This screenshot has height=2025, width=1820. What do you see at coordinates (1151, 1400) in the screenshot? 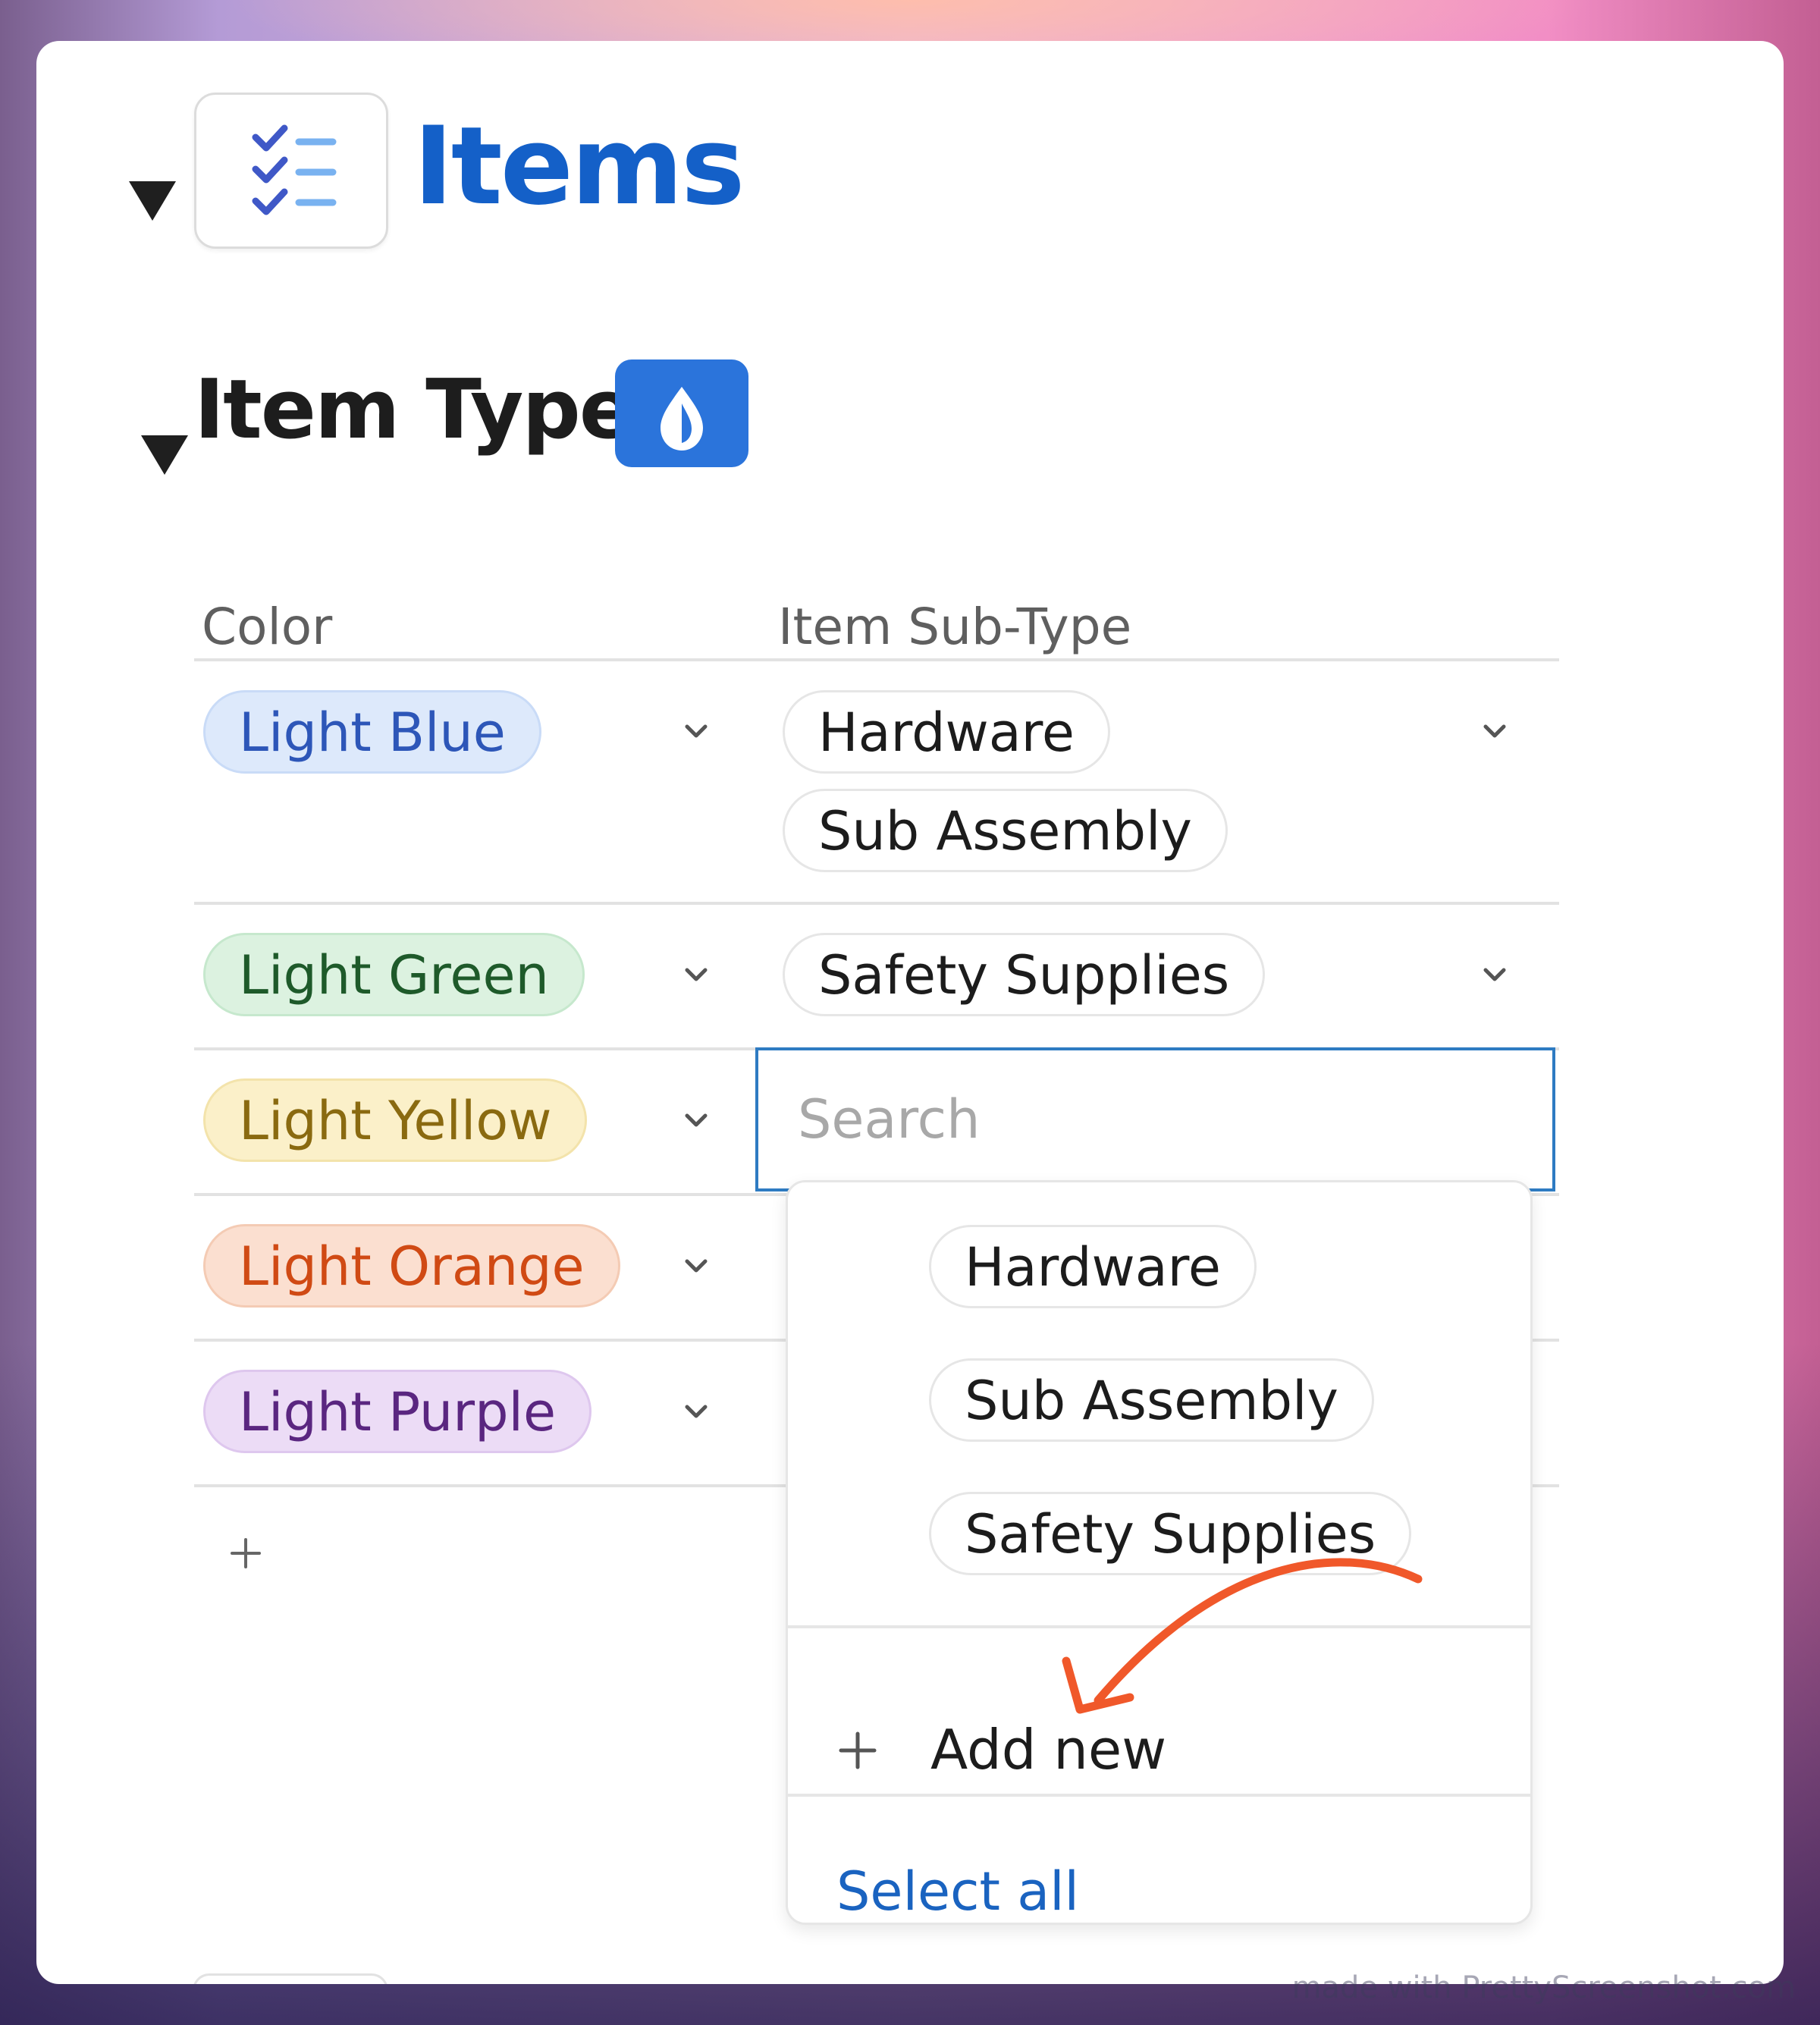
I see `dropdown-option-sub-assembly: Sub Assembly` at bounding box center [1151, 1400].